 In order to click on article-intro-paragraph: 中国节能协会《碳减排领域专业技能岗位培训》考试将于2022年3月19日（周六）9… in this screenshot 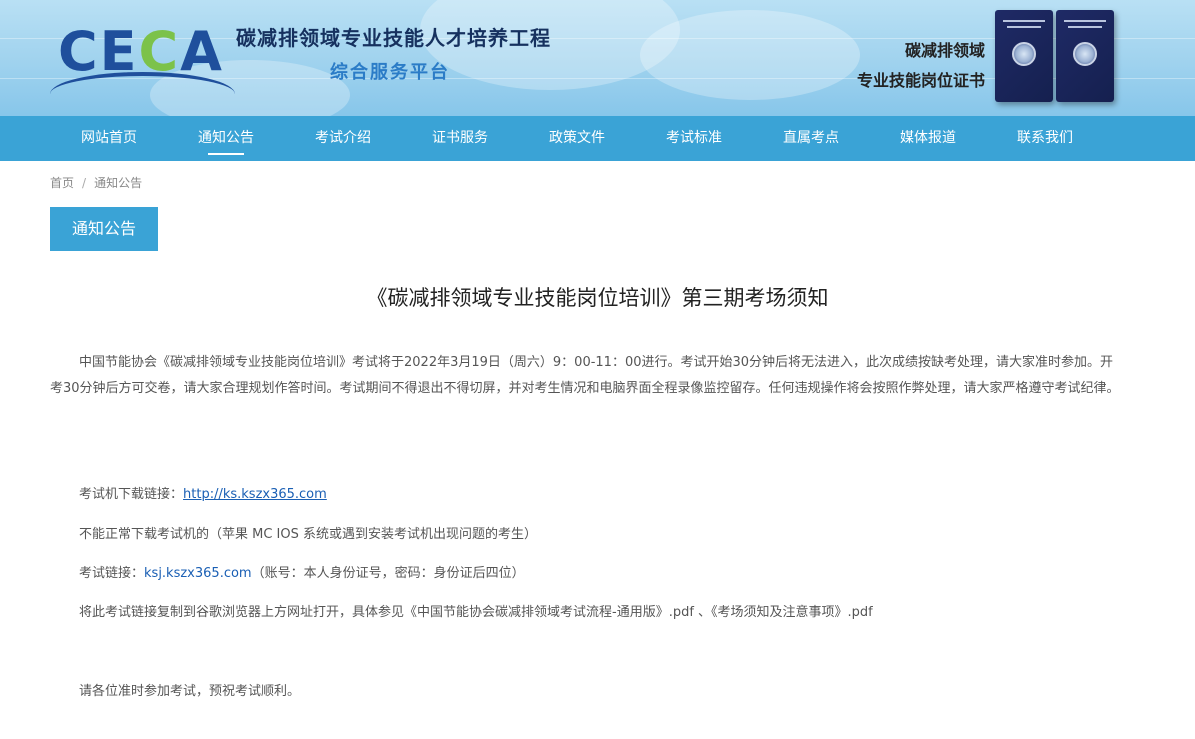, I will do `click(585, 375)`.